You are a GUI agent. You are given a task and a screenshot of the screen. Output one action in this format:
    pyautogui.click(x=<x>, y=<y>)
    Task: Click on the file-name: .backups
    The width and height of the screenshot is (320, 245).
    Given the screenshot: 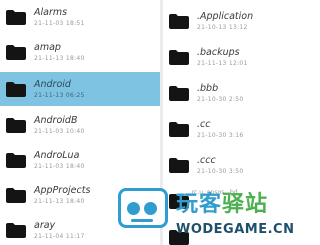 What is the action you would take?
    pyautogui.click(x=218, y=52)
    